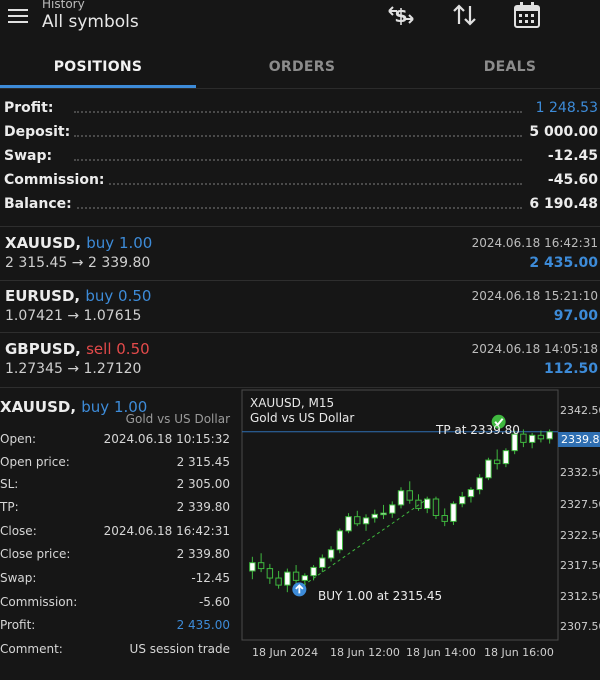 Image resolution: width=600 pixels, height=680 pixels. What do you see at coordinates (118, 296) in the screenshot?
I see `position-side: buy 0.50` at bounding box center [118, 296].